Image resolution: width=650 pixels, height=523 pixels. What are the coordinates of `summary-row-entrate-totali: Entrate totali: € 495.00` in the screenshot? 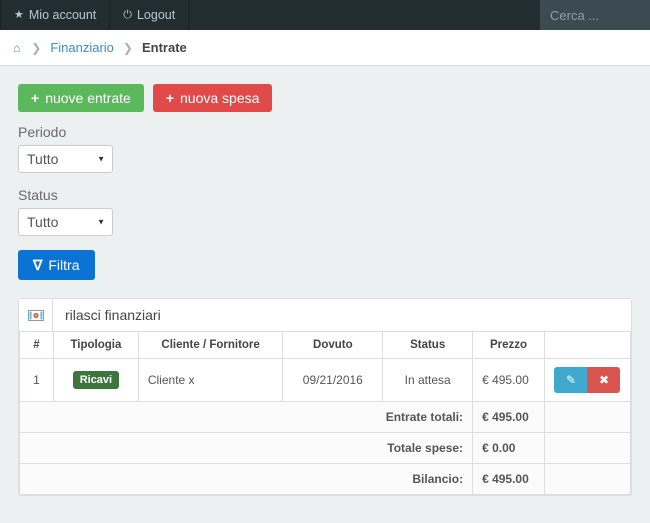 It's located at (325, 417).